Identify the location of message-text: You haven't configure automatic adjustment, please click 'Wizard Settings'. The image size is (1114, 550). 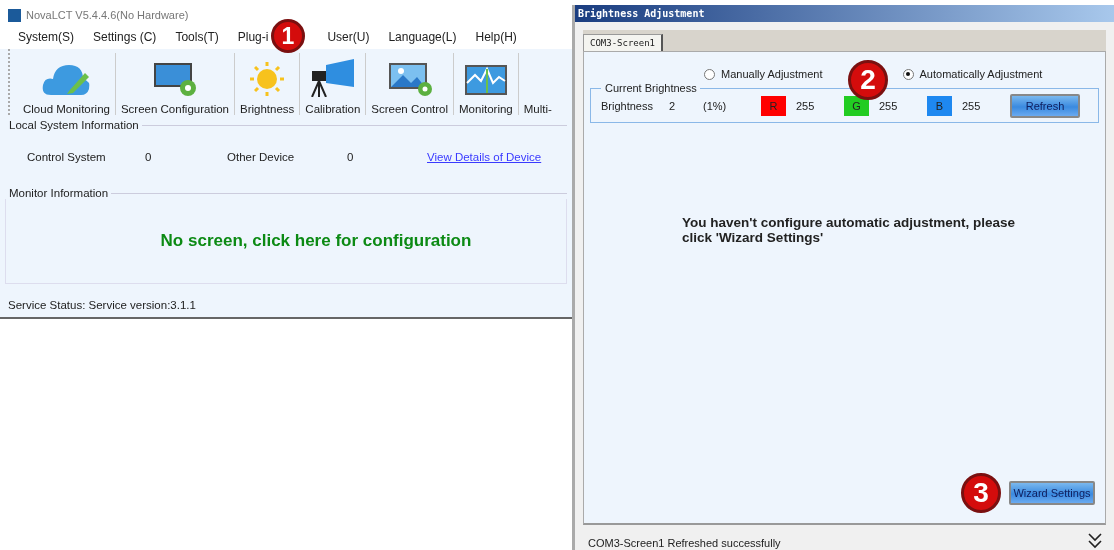
(849, 230).